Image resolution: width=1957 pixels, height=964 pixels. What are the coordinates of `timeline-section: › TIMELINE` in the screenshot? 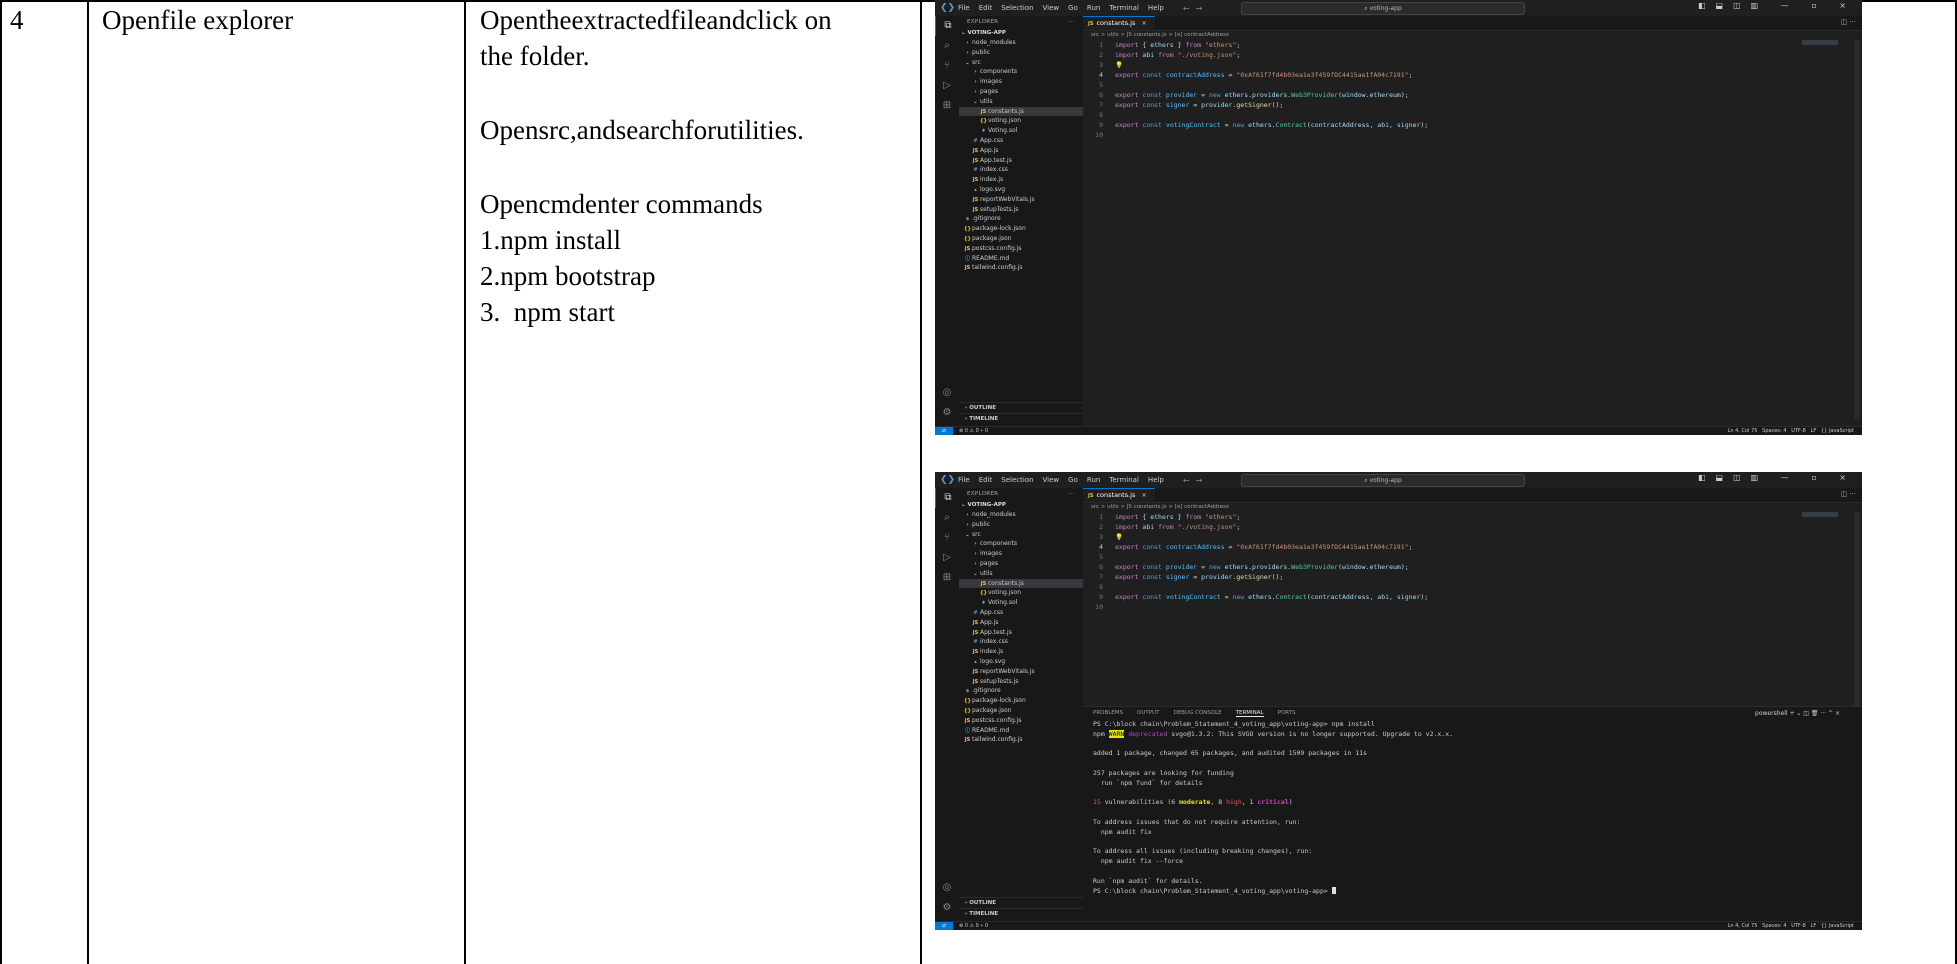 It's located at (1021, 913).